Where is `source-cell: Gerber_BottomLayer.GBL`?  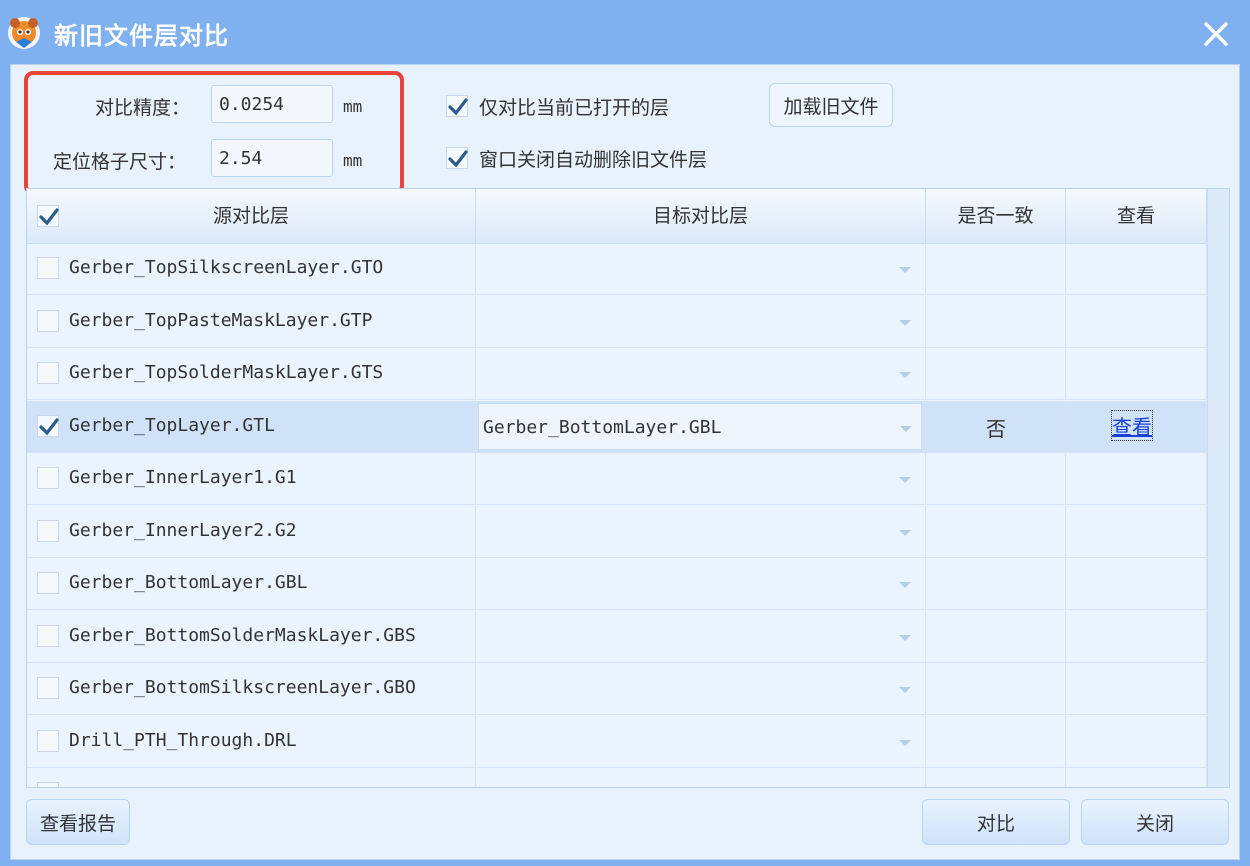 source-cell: Gerber_BottomLayer.GBL is located at coordinates (251, 583).